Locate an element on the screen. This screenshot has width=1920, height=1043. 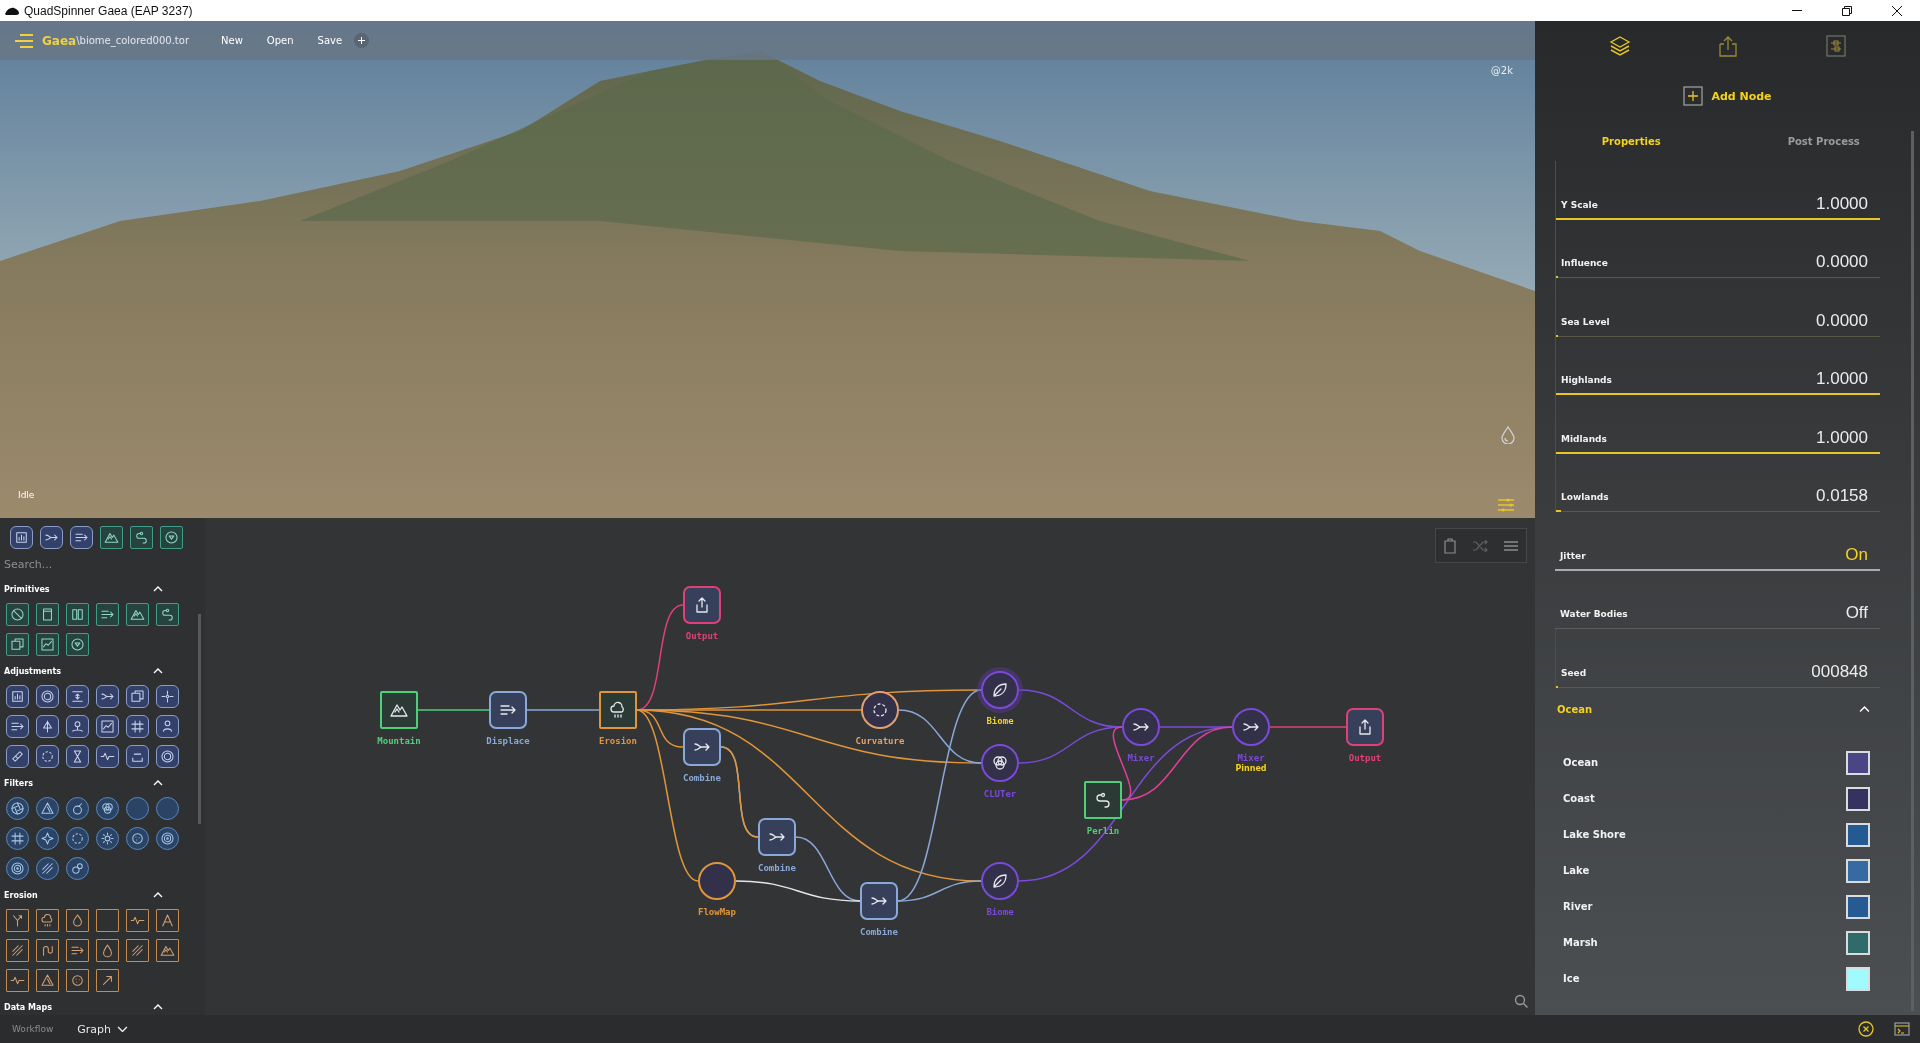
tab: Post Process is located at coordinates (1823, 141).